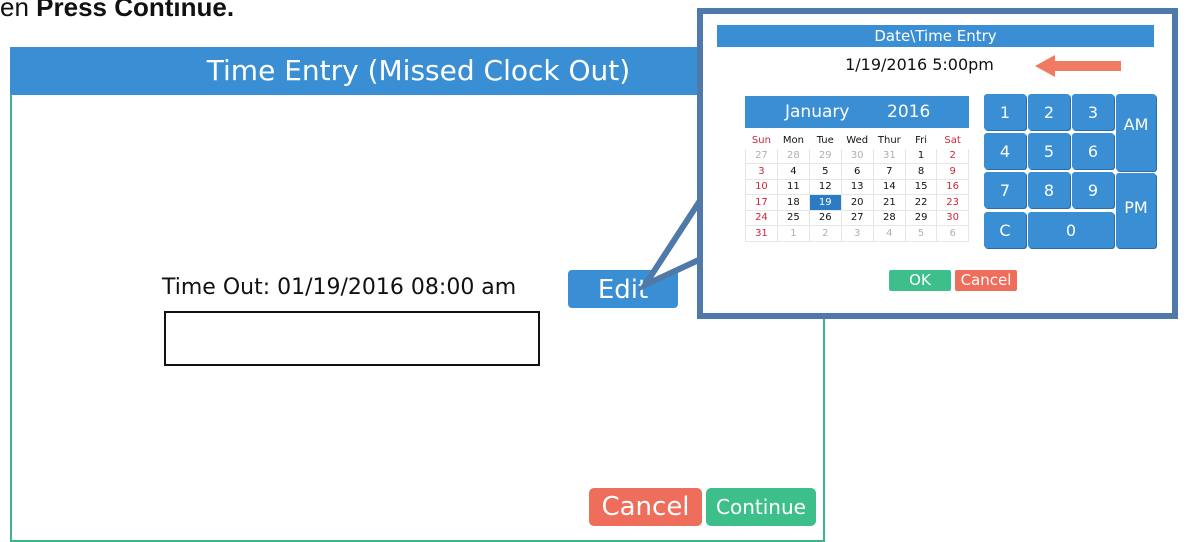 Image resolution: width=1187 pixels, height=542 pixels. I want to click on keypad-0: 0, so click(1071, 230).